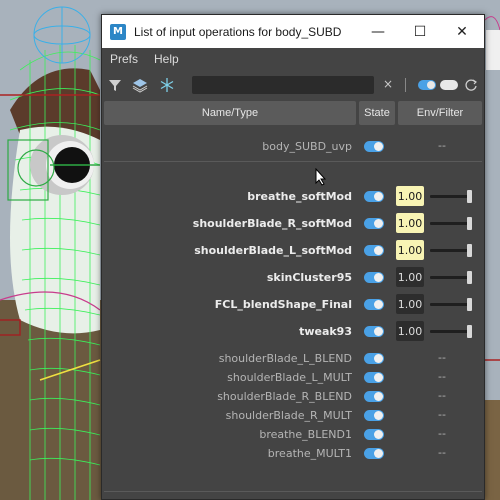 This screenshot has width=500, height=500. Describe the element at coordinates (440, 113) in the screenshot. I see `column-env-filter: Env/Filter` at that location.